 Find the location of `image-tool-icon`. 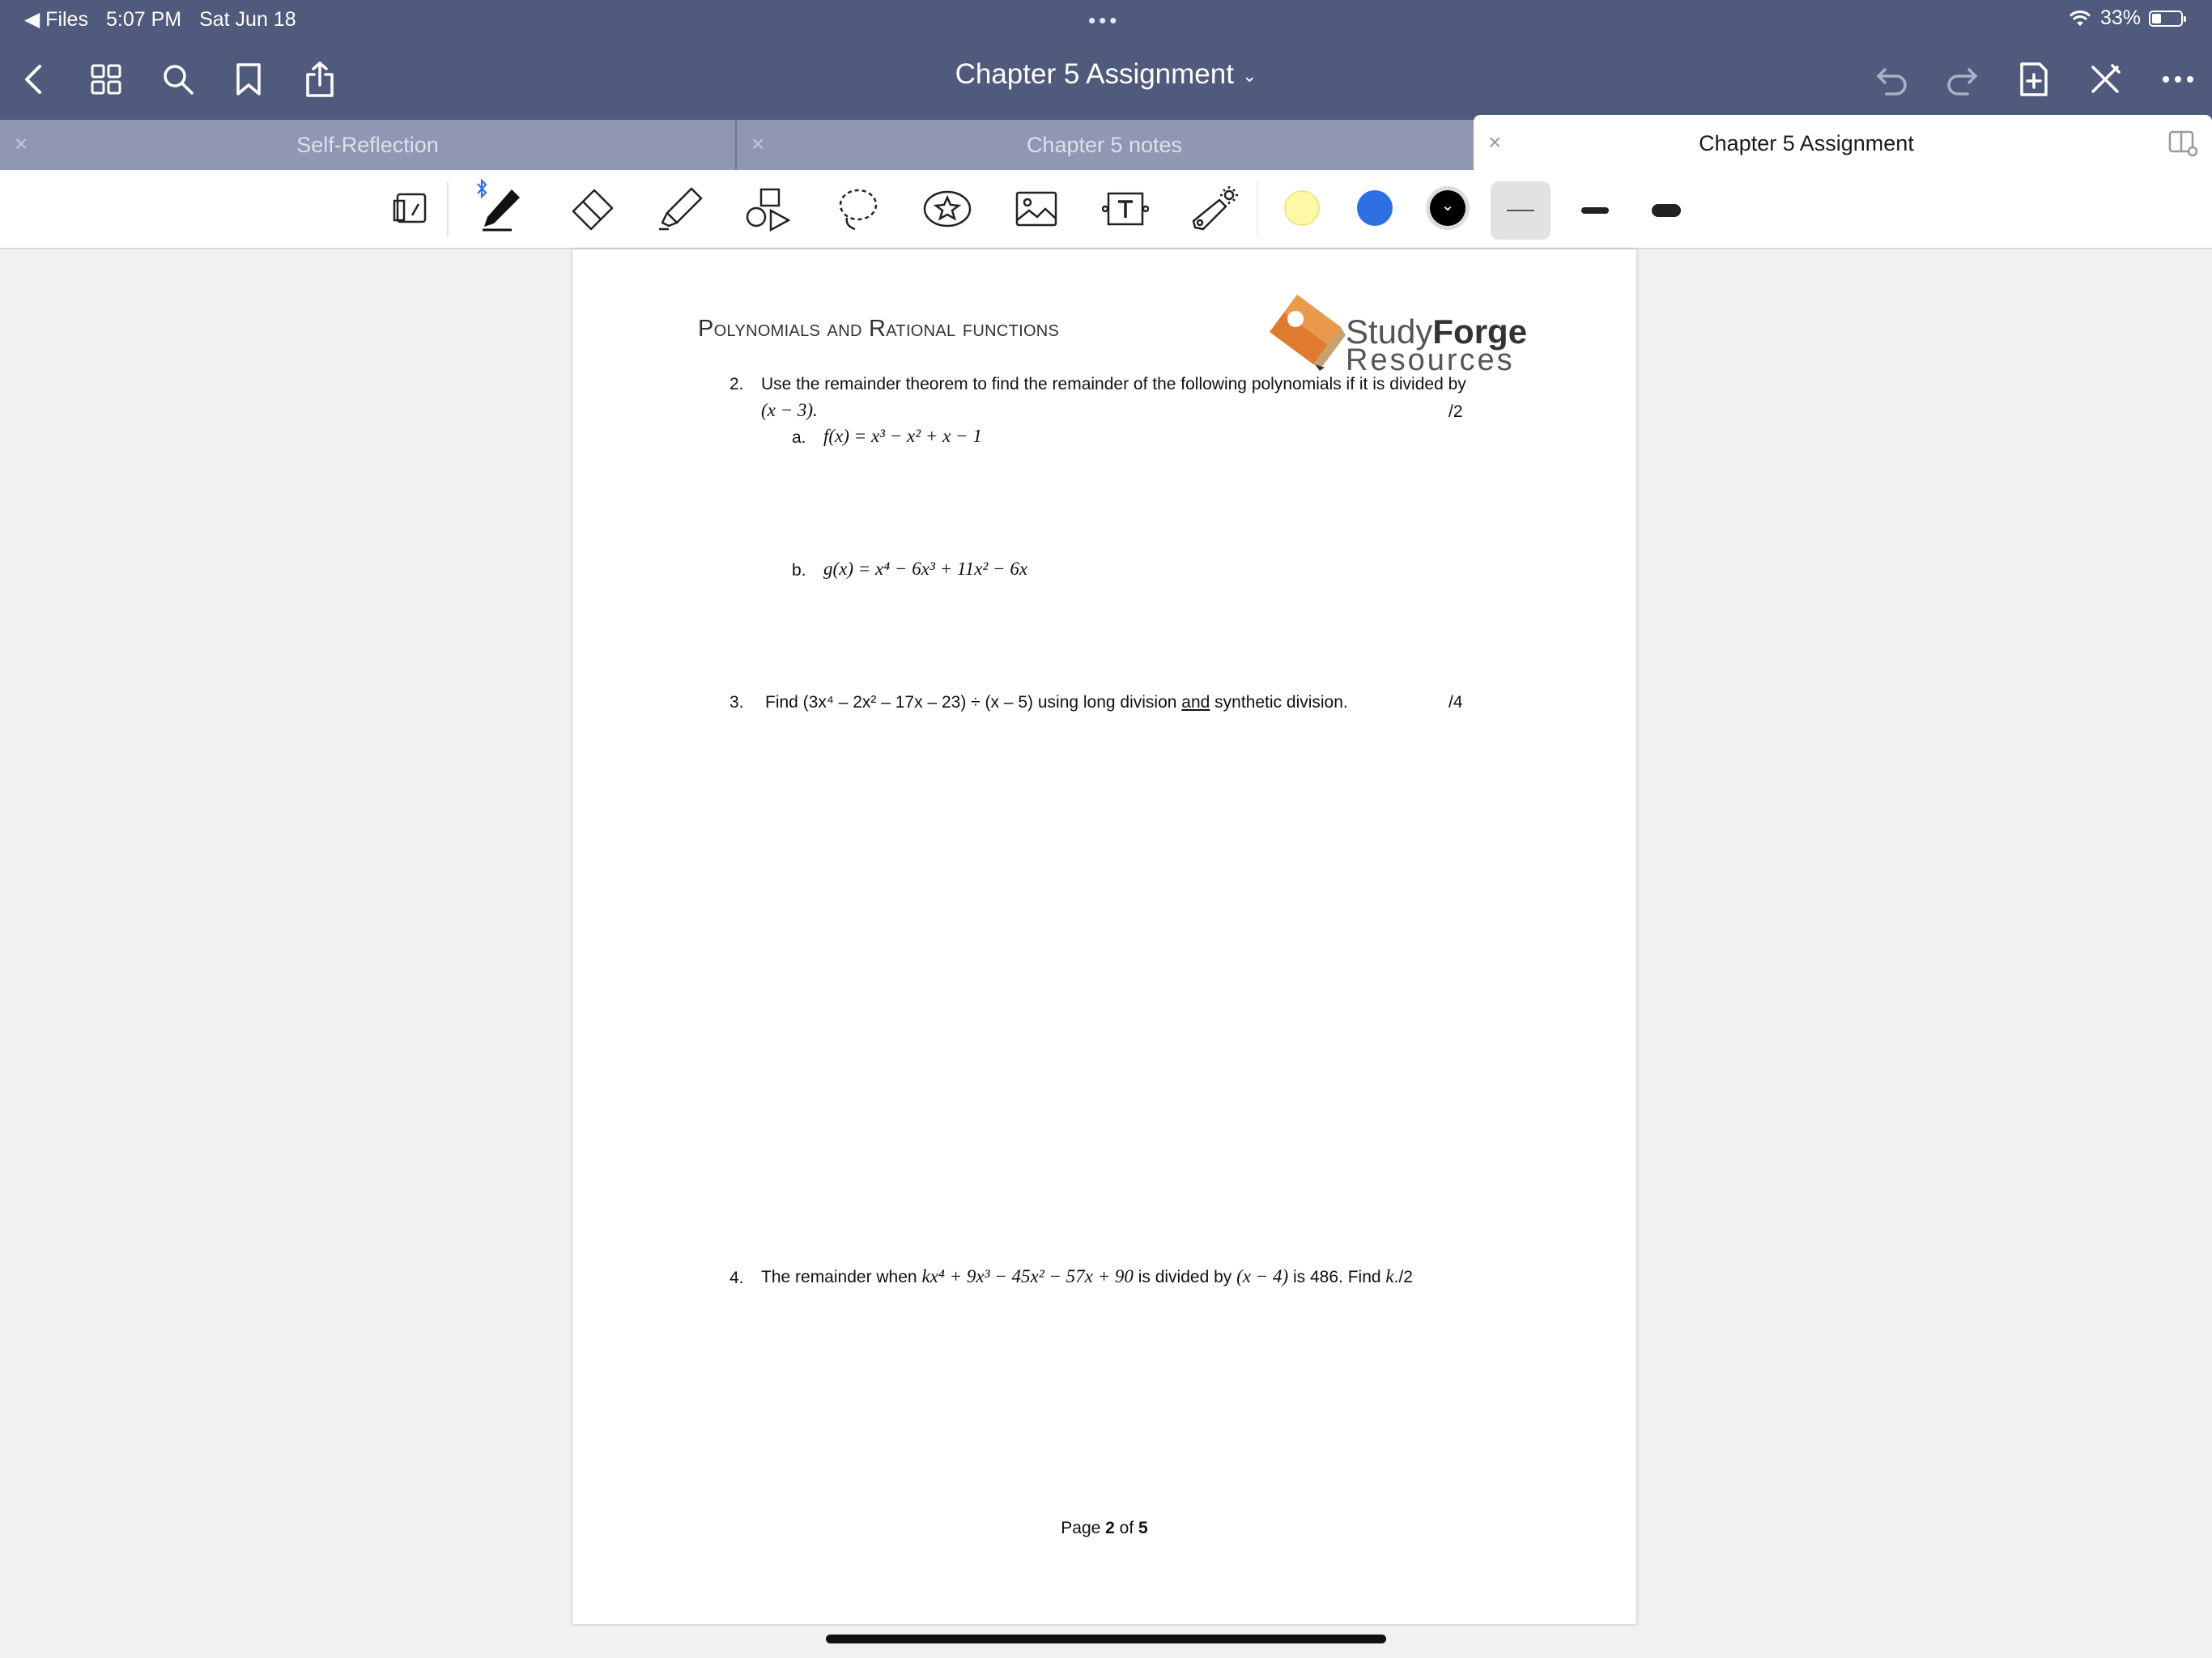

image-tool-icon is located at coordinates (1036, 209).